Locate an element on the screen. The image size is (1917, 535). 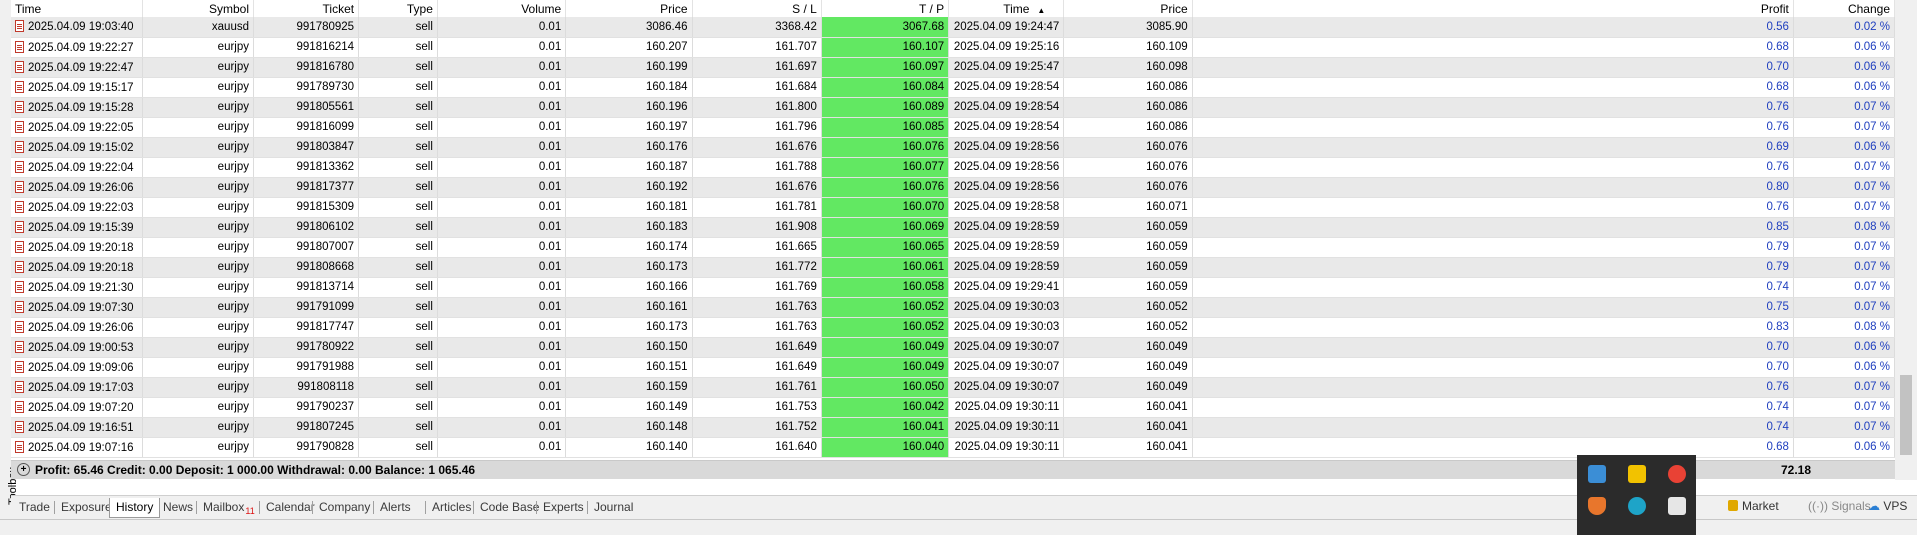
cell-sl: 161.640 is located at coordinates (757, 447).